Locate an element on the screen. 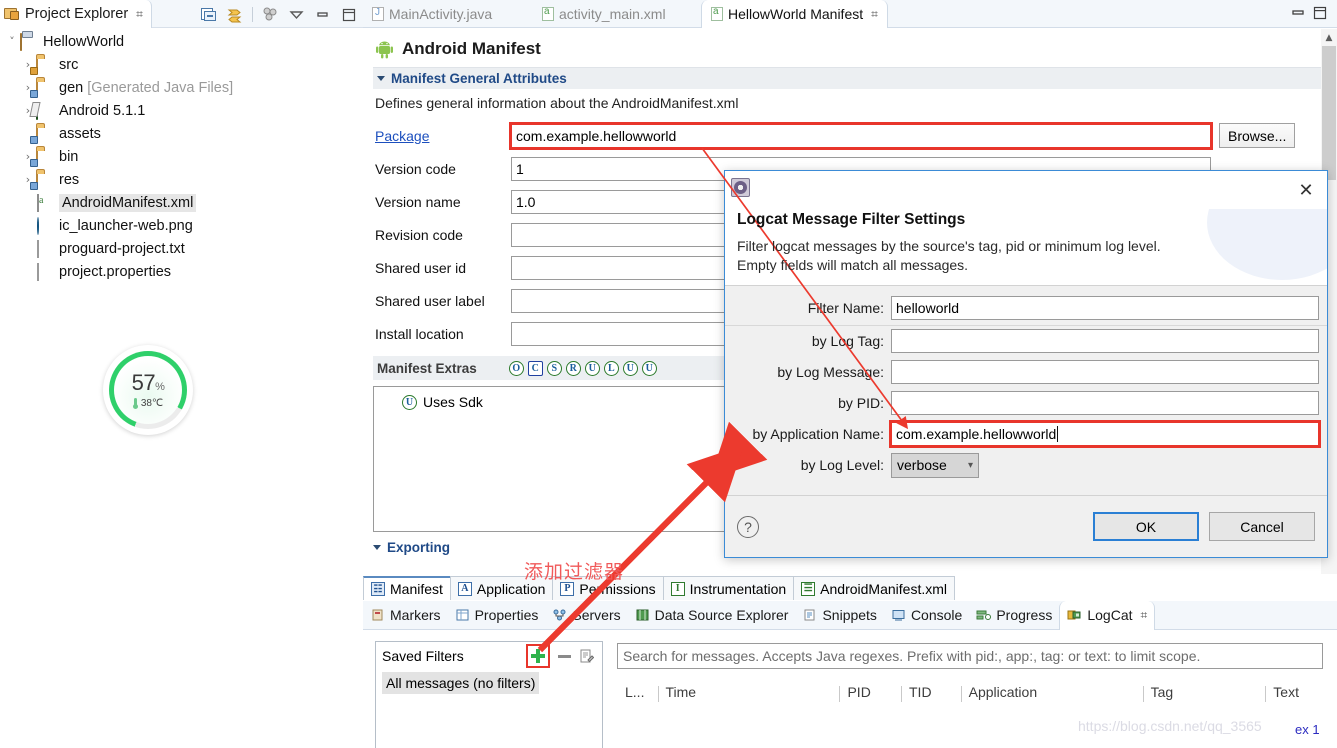 The height and width of the screenshot is (748, 1337). application-name-input: com.example.hellowworld is located at coordinates (1105, 434).